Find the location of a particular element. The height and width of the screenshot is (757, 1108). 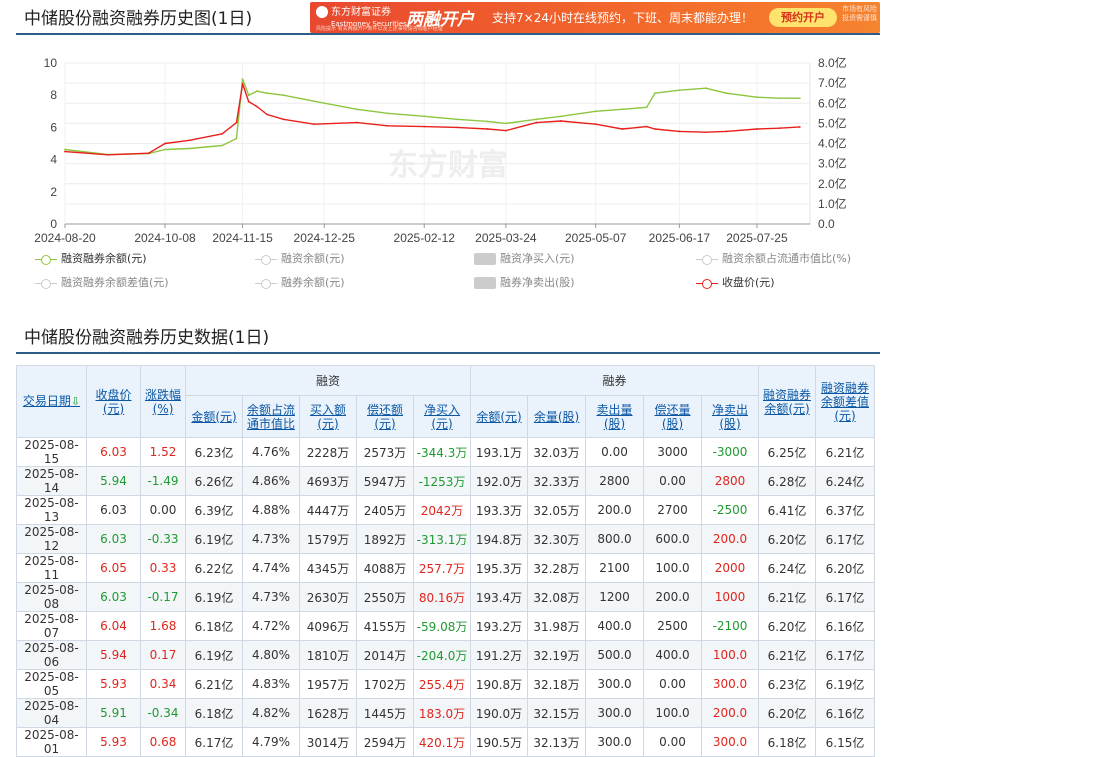

col-header-rq-volume: 余量(股) is located at coordinates (556, 416).